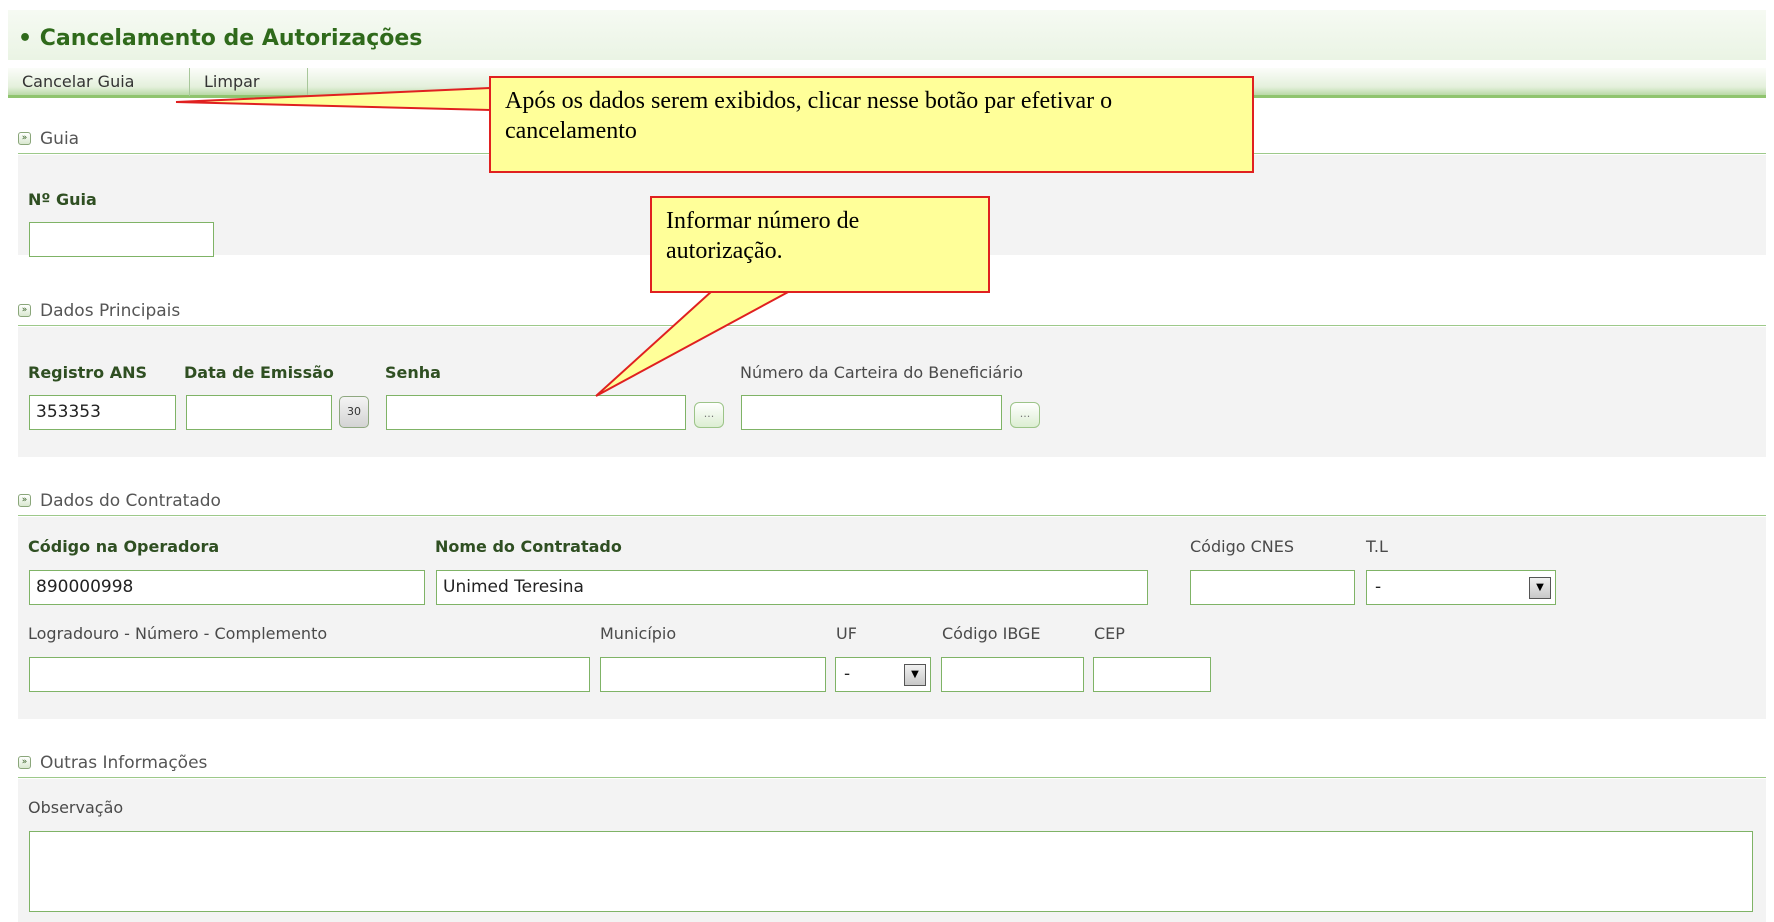 The width and height of the screenshot is (1774, 922). I want to click on section-outras-header: » Outras Informações, so click(892, 765).